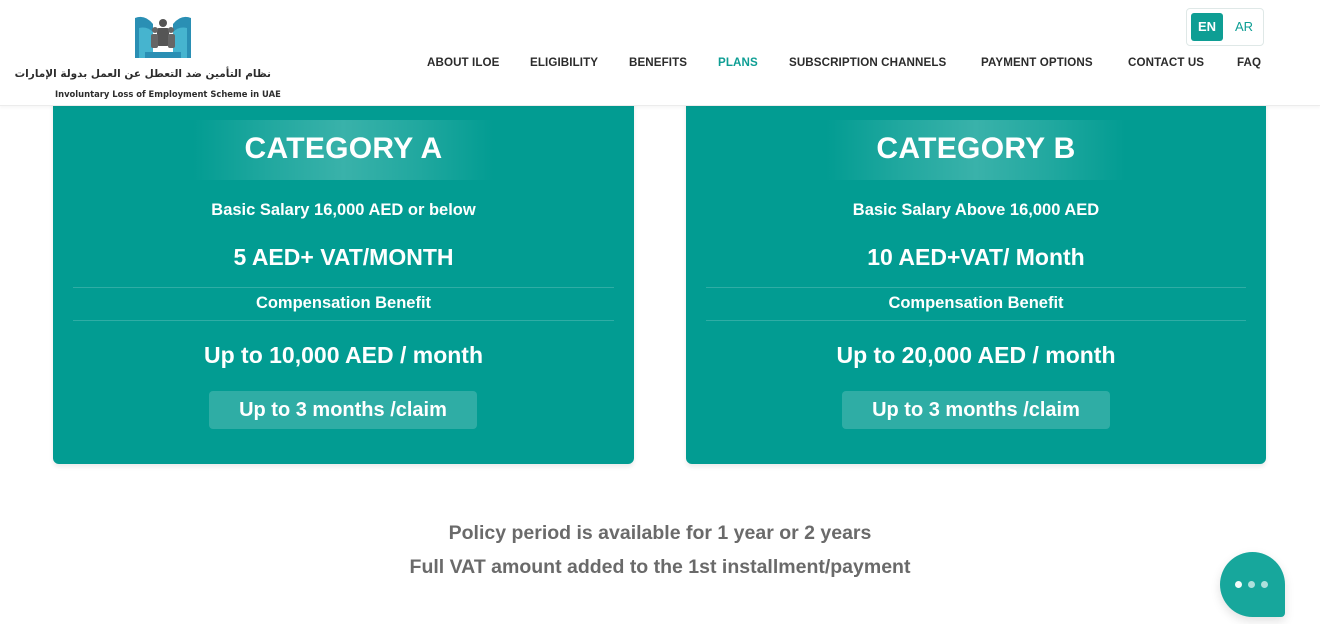 Image resolution: width=1320 pixels, height=624 pixels. Describe the element at coordinates (1207, 27) in the screenshot. I see `language-en-button: EN` at that location.